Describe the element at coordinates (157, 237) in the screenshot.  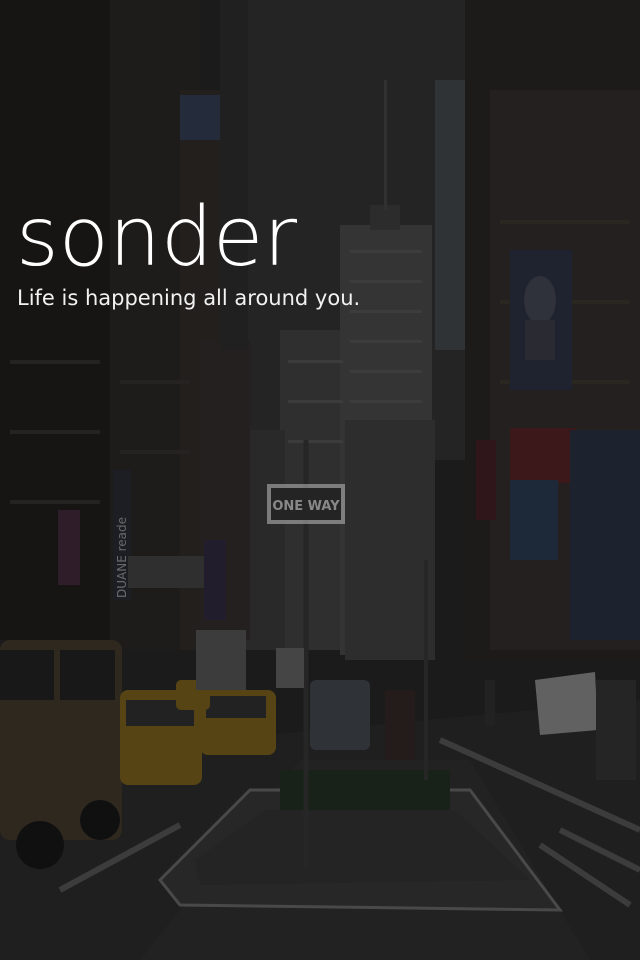
I see `app-title: sonder` at that location.